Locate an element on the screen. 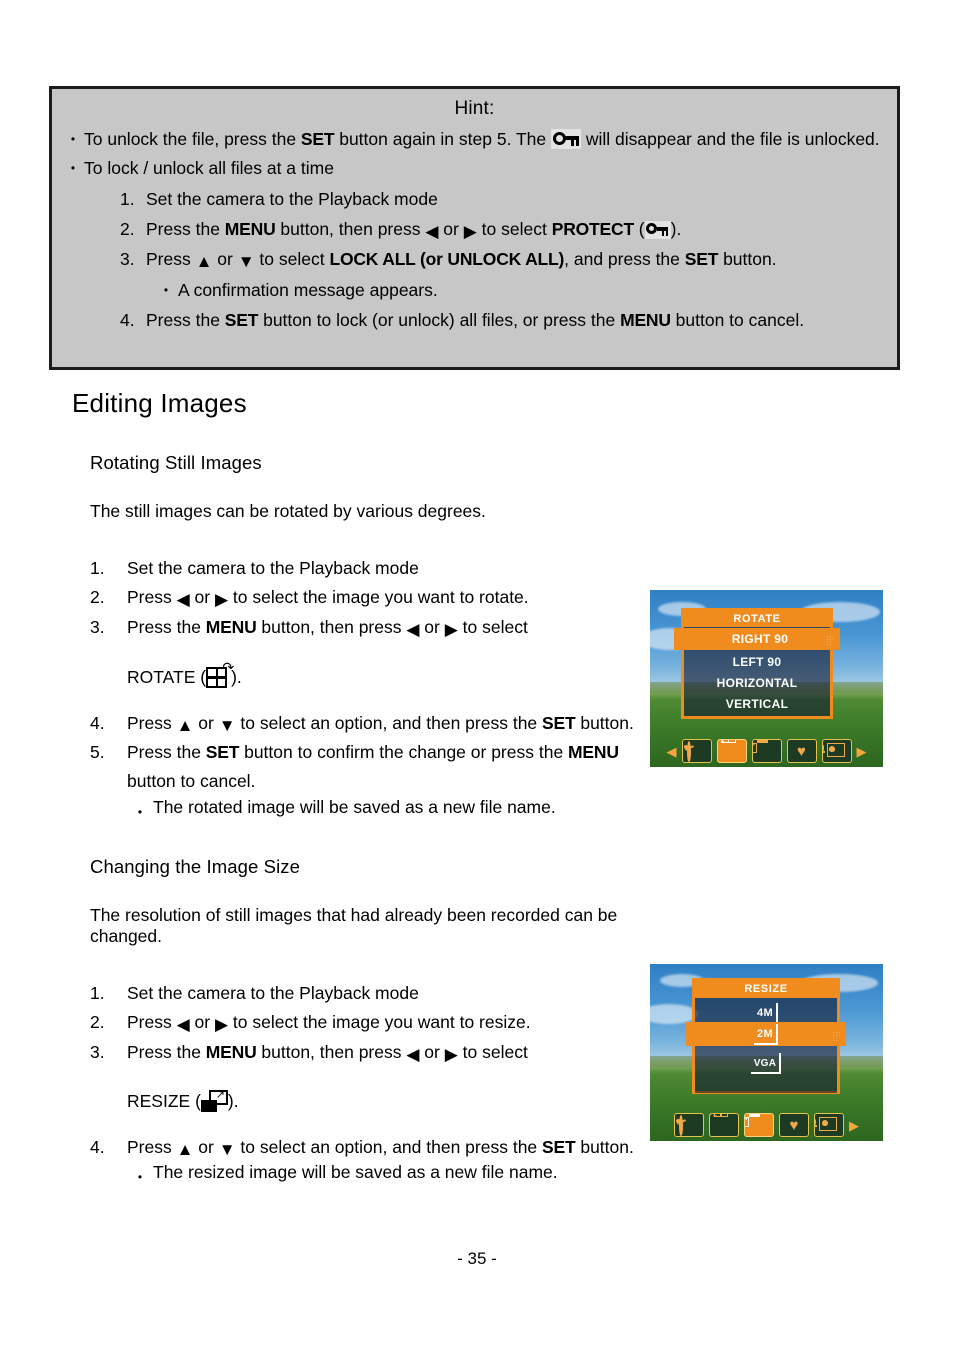 The width and height of the screenshot is (954, 1351). t: to select is located at coordinates (514, 229).